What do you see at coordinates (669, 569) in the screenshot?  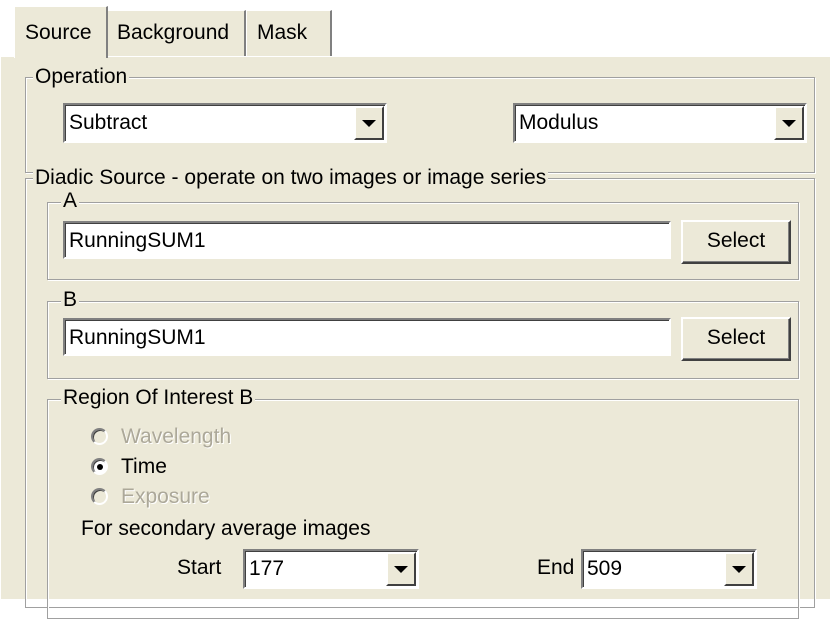 I see `end-select: 509` at bounding box center [669, 569].